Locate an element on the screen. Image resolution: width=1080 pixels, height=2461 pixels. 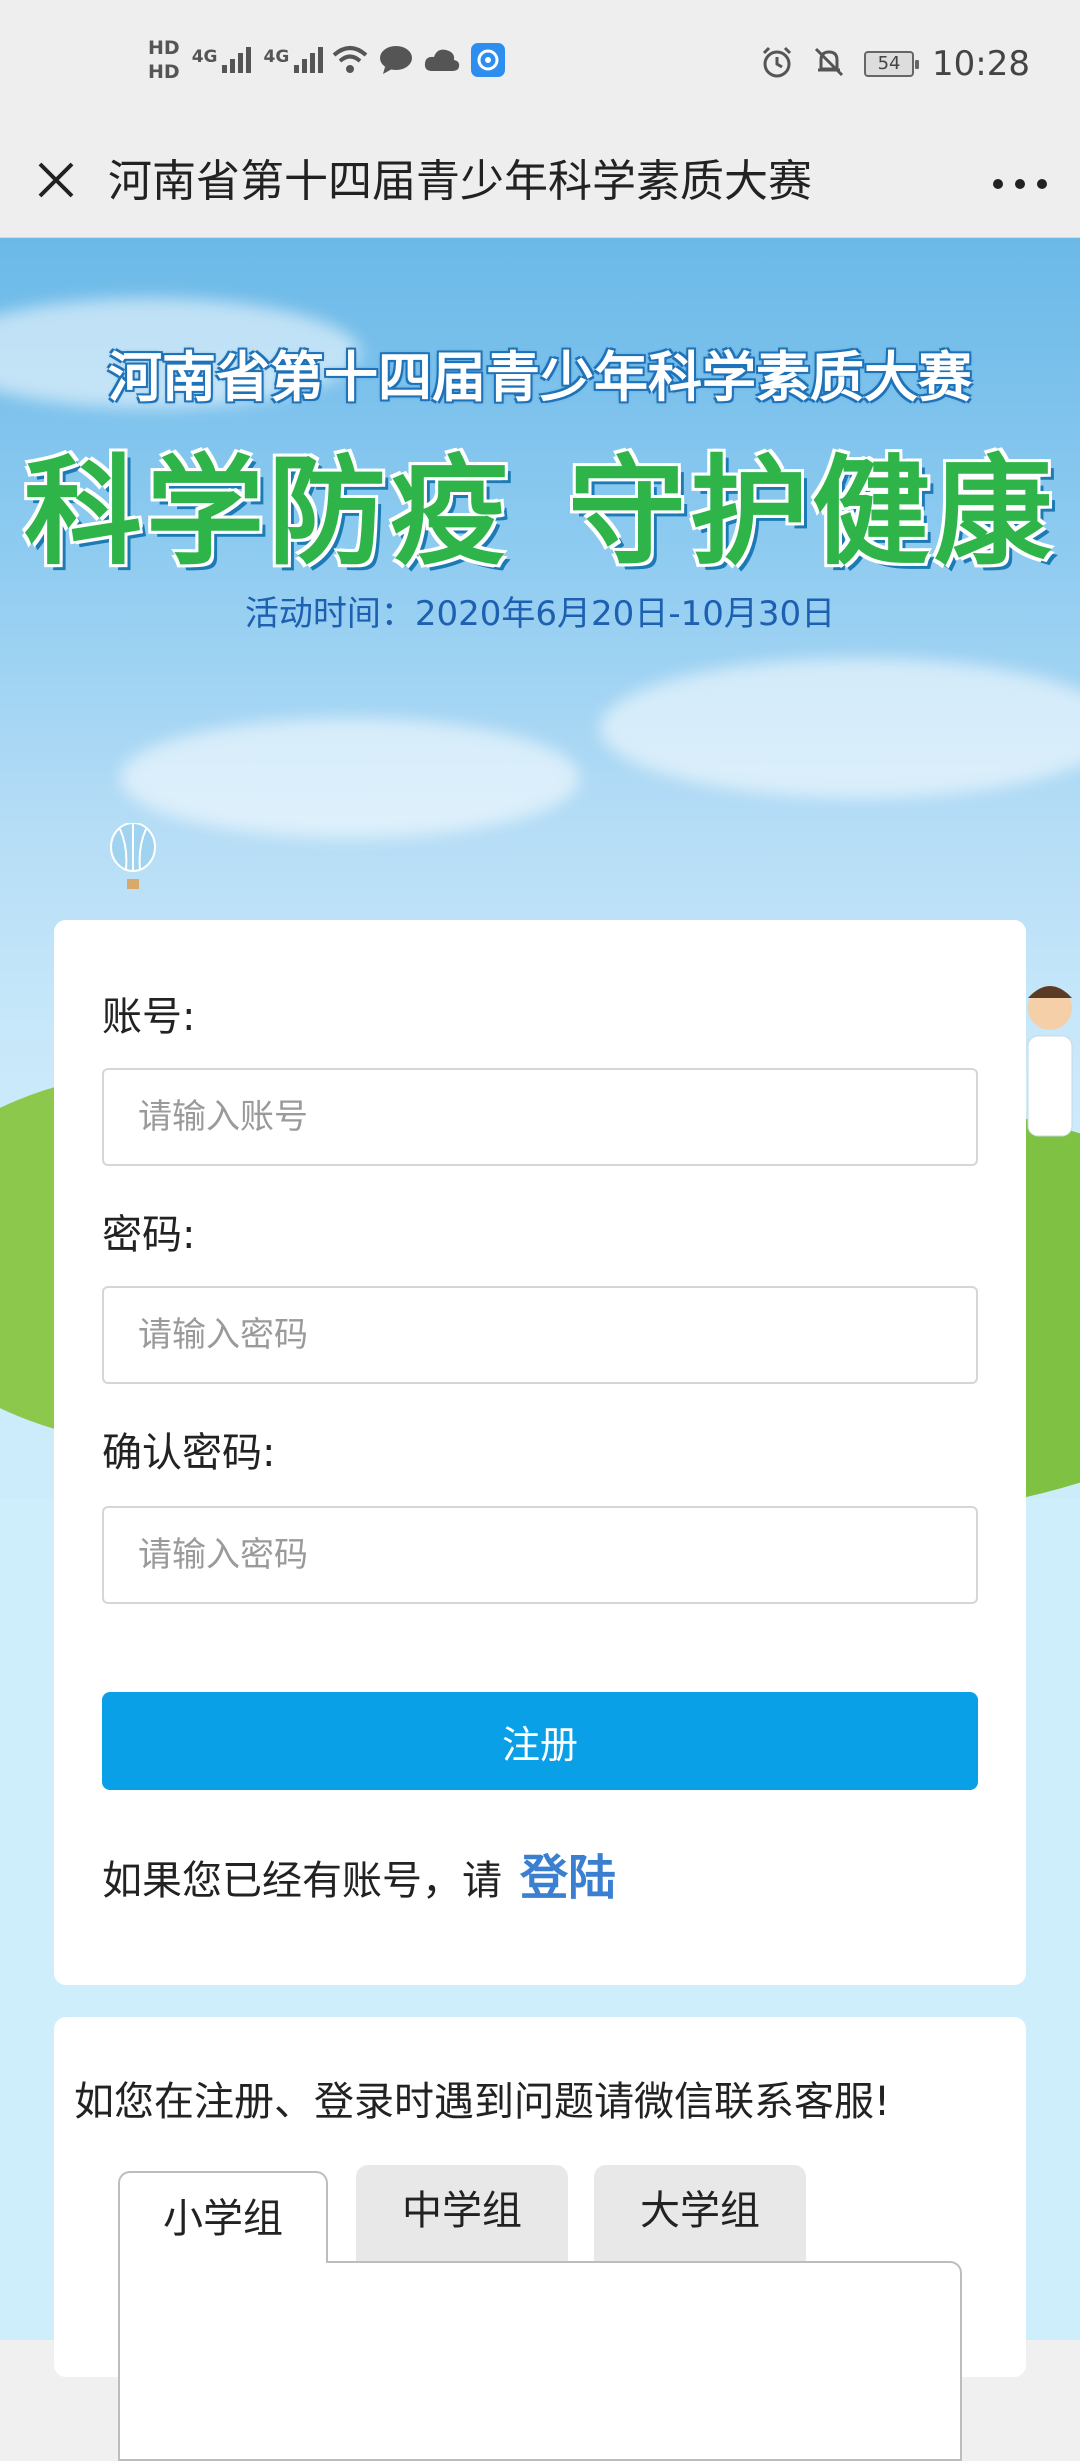
hd-2-label: HD is located at coordinates (164, 72).